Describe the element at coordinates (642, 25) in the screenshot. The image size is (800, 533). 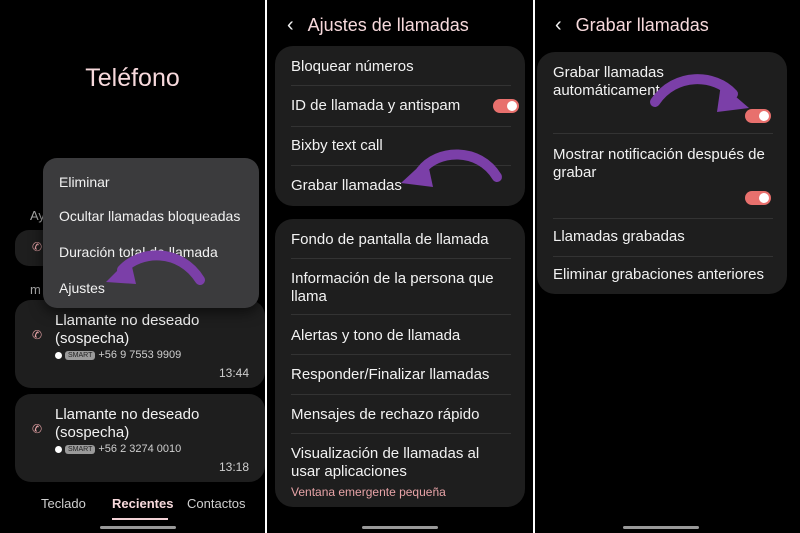
I see `page-title: Grabar llamadas` at that location.